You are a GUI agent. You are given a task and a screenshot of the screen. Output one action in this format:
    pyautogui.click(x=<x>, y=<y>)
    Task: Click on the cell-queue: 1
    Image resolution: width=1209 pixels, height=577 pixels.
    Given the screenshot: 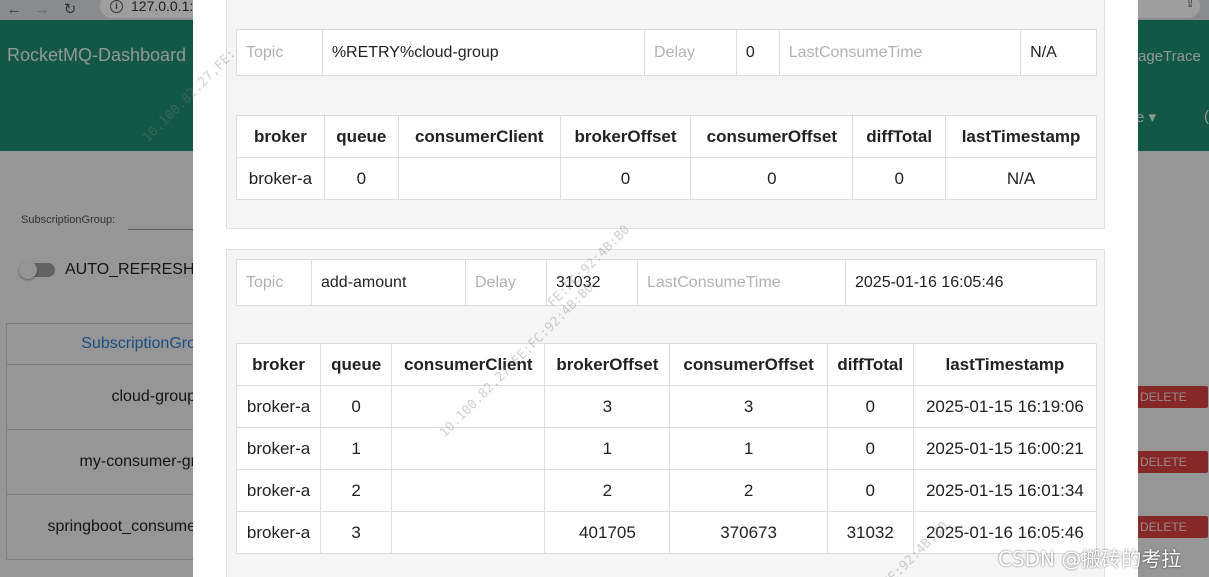 What is the action you would take?
    pyautogui.click(x=356, y=448)
    